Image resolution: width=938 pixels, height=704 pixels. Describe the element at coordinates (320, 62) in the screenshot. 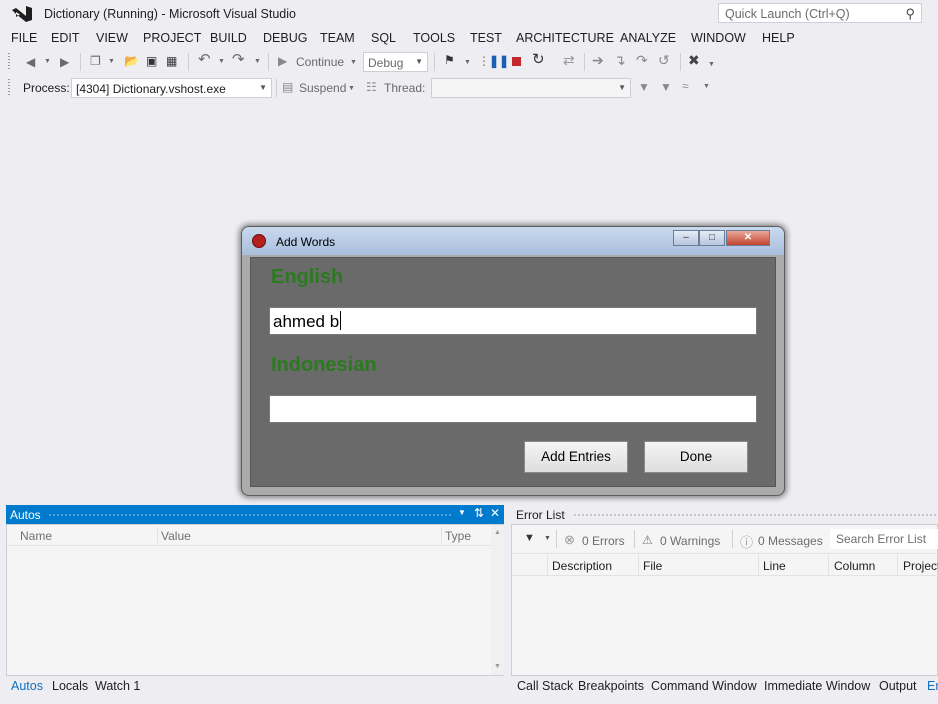

I see `continue-label: Continue` at that location.